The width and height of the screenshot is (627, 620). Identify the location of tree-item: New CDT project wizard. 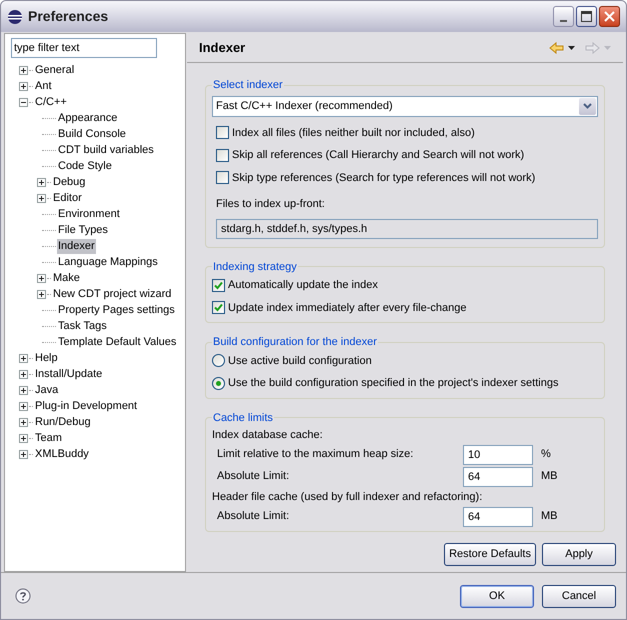
(112, 294).